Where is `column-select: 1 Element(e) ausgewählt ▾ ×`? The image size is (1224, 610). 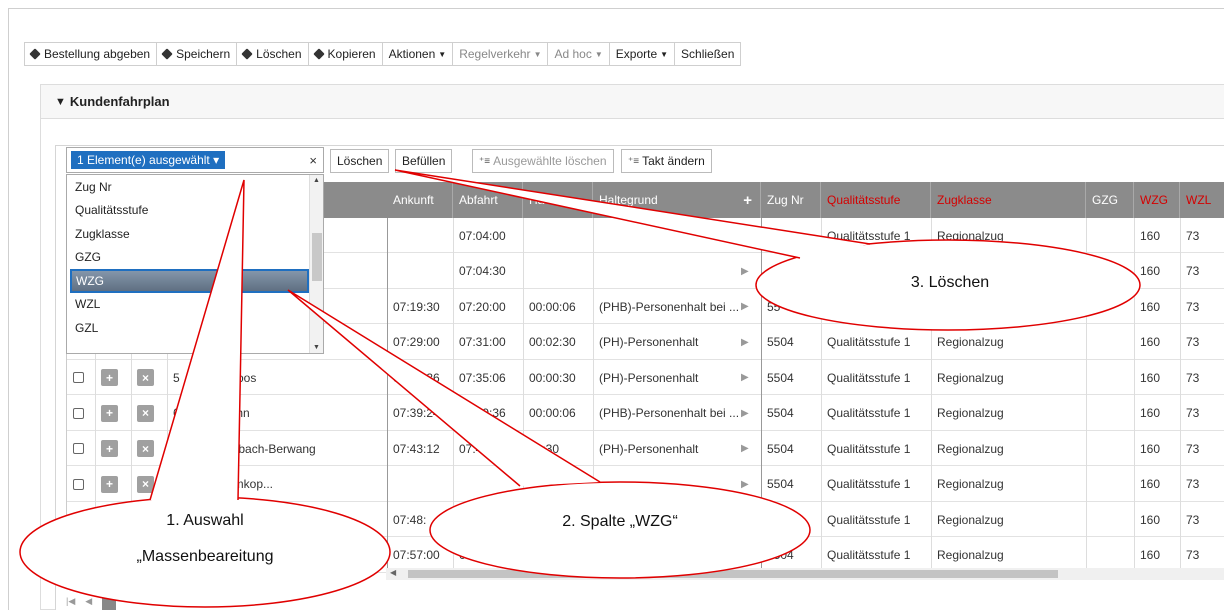
column-select: 1 Element(e) ausgewählt ▾ × is located at coordinates (195, 160).